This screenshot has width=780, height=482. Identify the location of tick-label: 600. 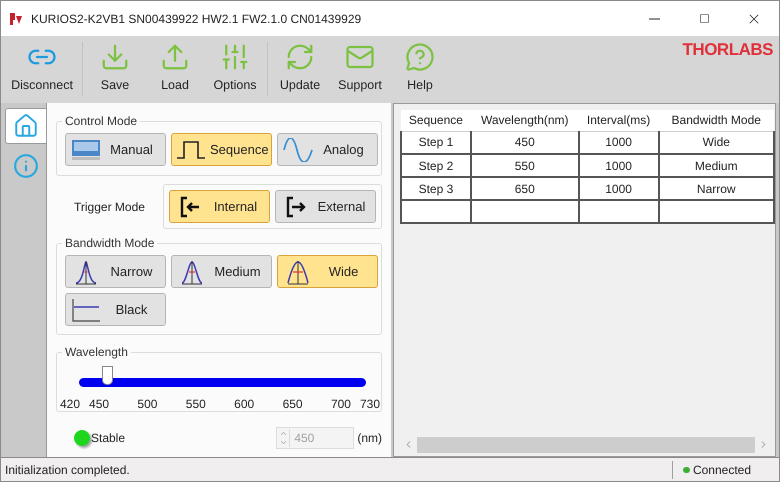
(244, 404).